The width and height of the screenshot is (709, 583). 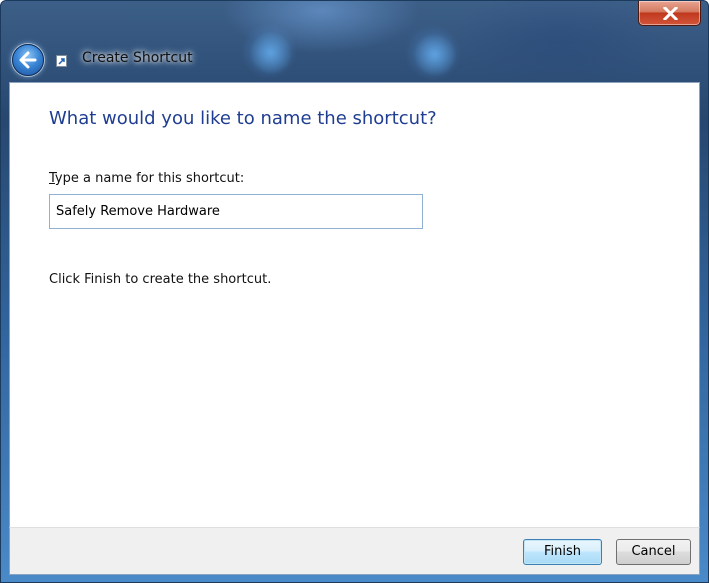 I want to click on back-arrow-icon, so click(x=28, y=60).